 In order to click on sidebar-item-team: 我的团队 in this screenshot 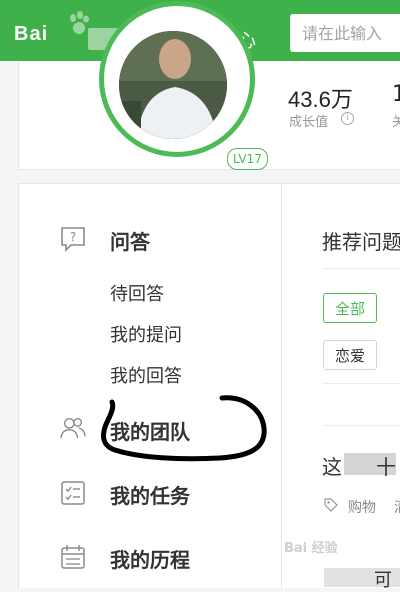, I will do `click(150, 430)`.